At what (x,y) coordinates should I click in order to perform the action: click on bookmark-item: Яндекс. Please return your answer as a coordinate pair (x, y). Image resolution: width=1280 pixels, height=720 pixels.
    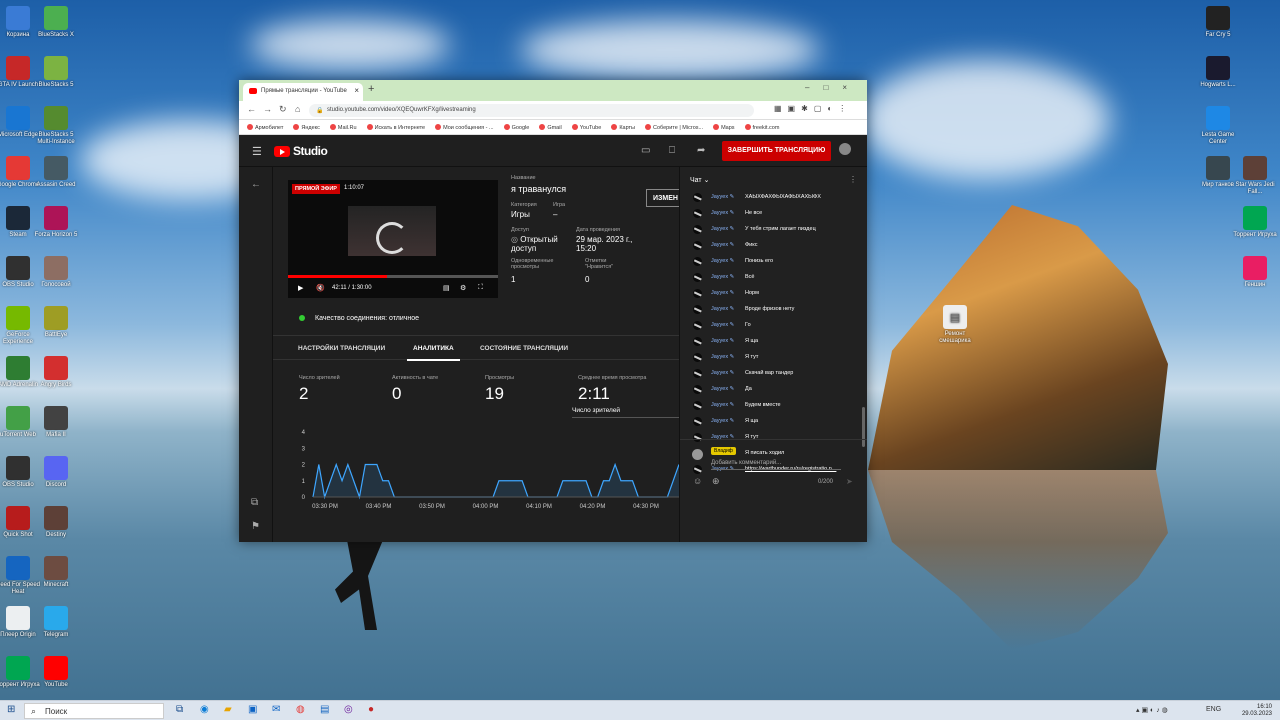
    Looking at the image, I should click on (306, 127).